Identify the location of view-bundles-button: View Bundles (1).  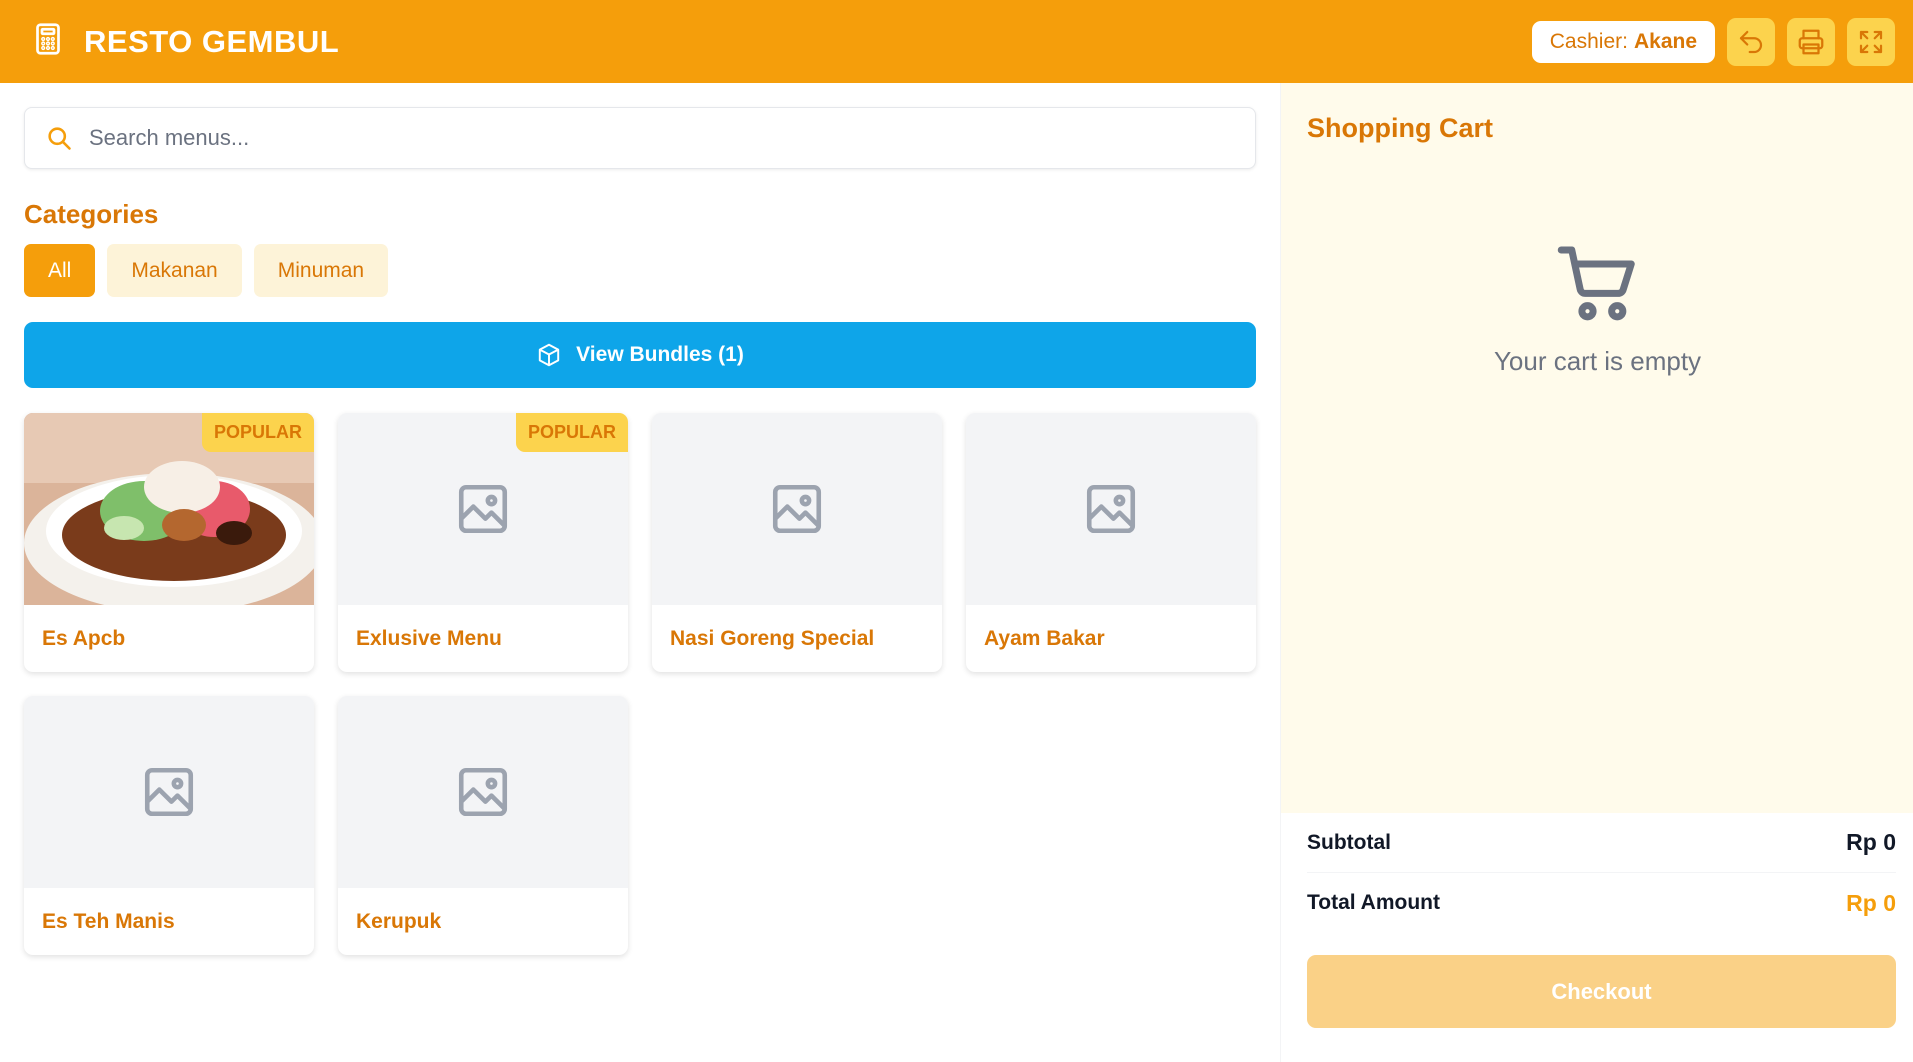
(640, 355).